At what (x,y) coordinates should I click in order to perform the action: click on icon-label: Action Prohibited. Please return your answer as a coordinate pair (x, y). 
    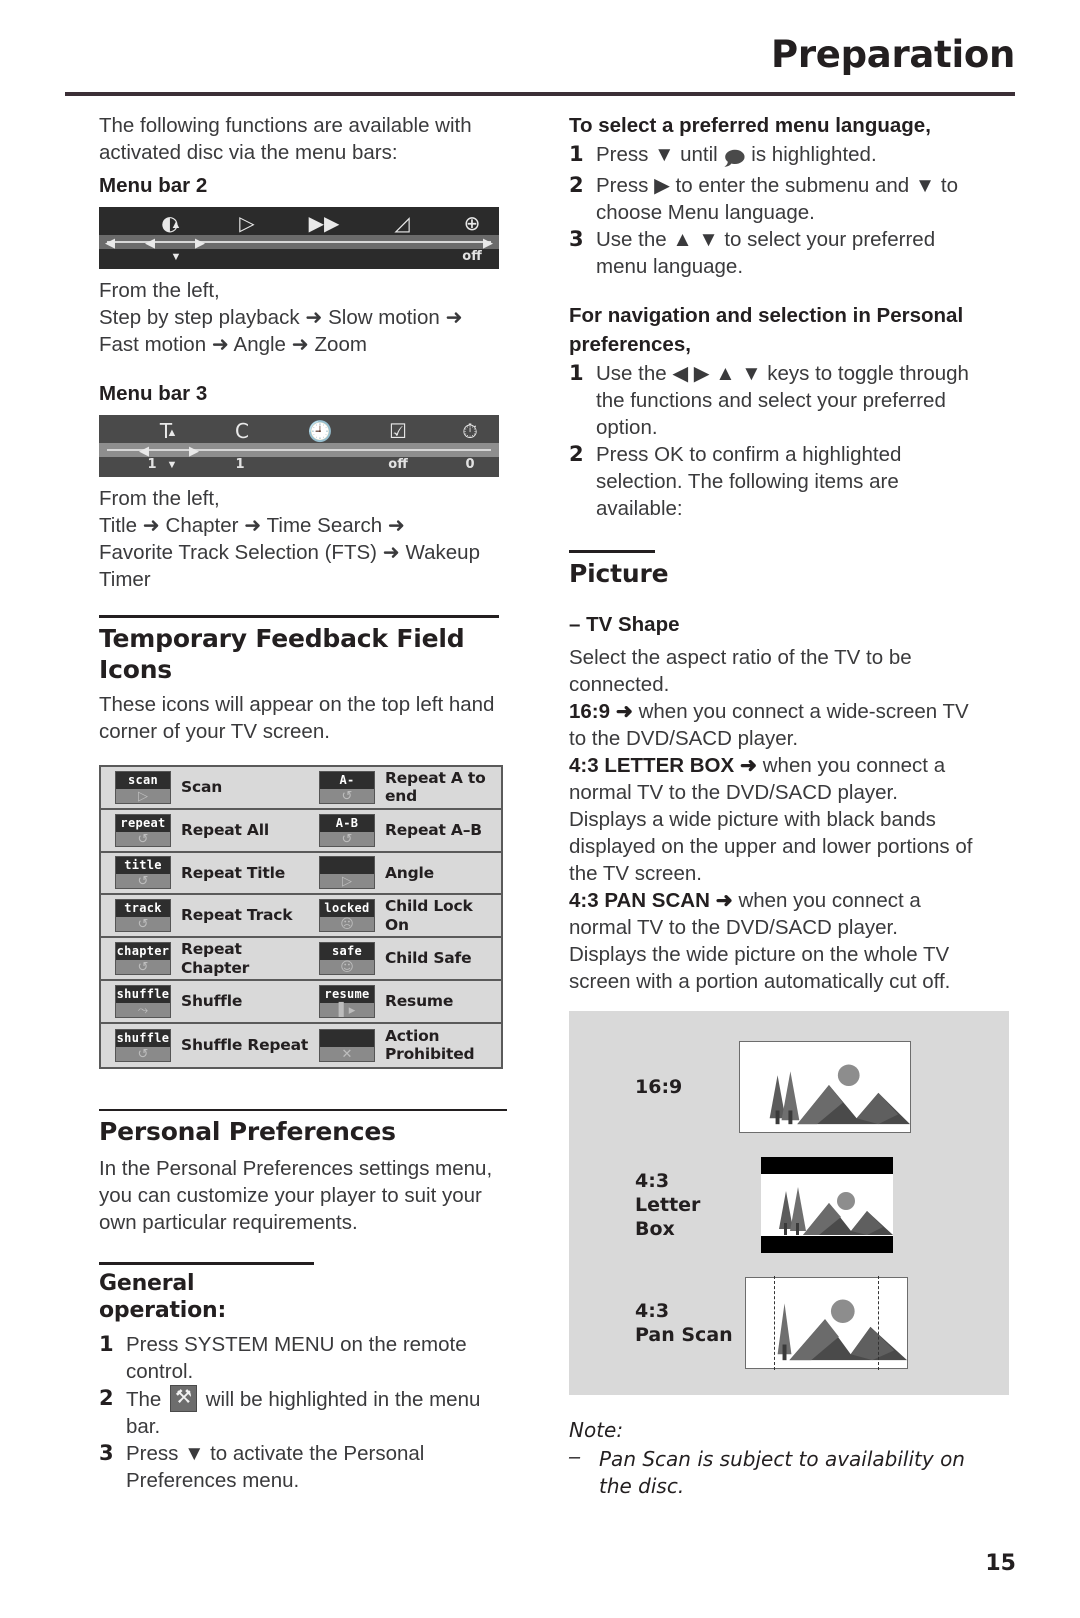
    Looking at the image, I should click on (430, 1045).